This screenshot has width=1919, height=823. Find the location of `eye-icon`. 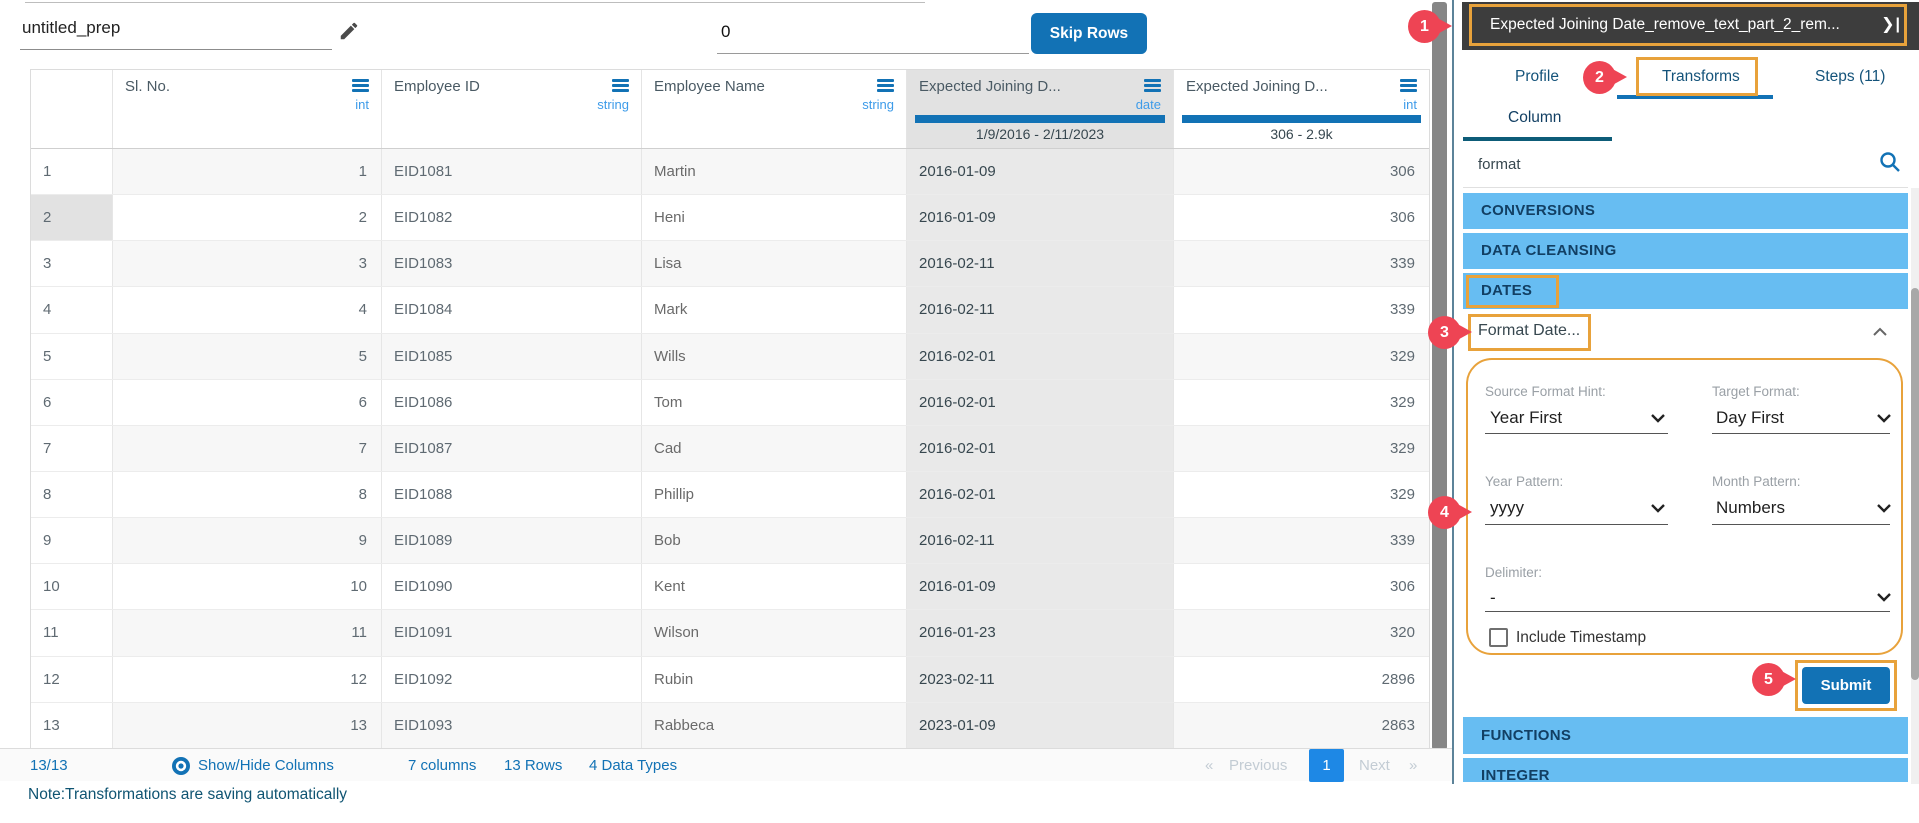

eye-icon is located at coordinates (181, 766).